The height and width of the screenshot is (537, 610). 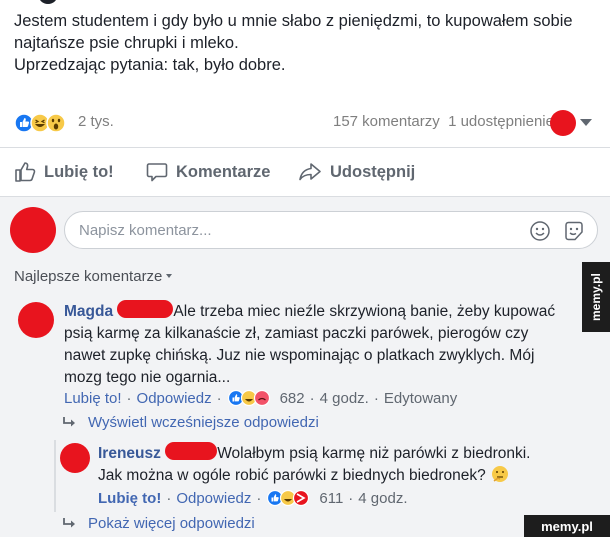 I want to click on censored-avatar, so click(x=563, y=123).